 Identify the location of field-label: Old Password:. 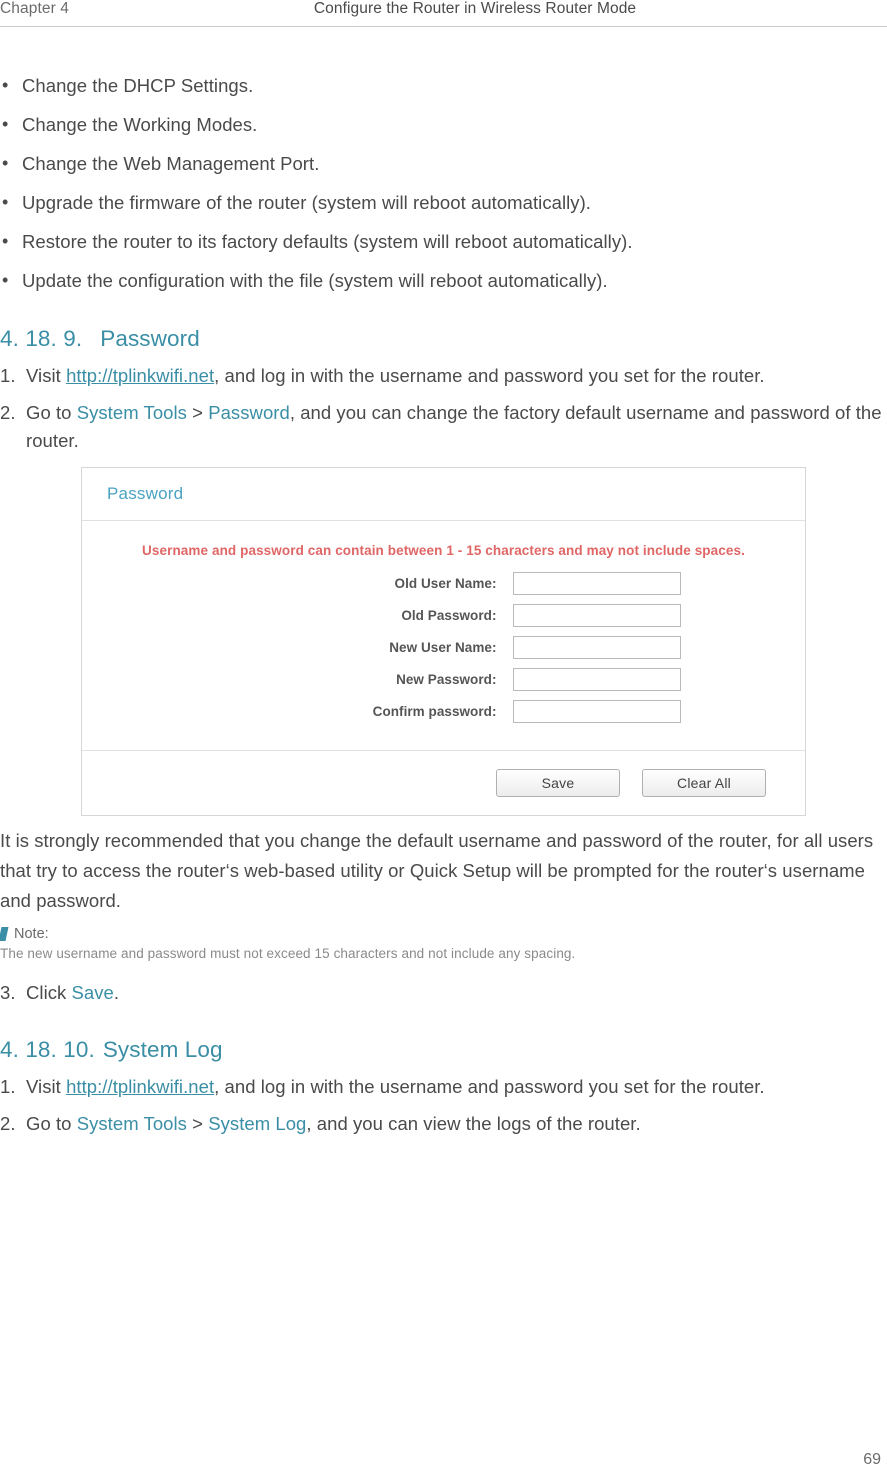
(449, 615).